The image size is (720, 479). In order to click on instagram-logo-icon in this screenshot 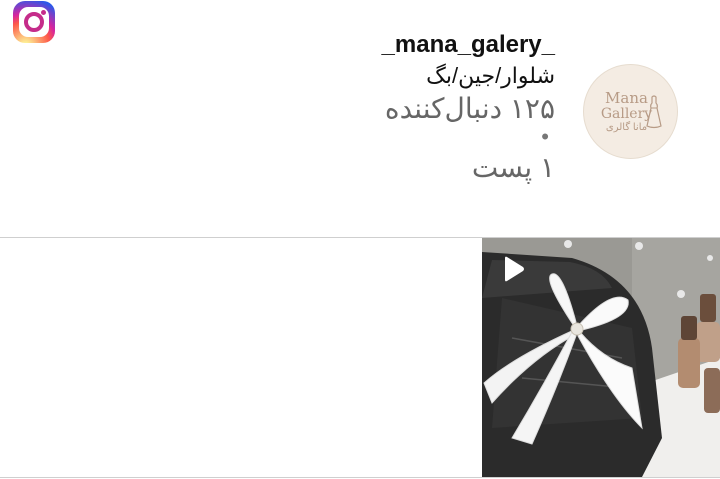, I will do `click(34, 22)`.